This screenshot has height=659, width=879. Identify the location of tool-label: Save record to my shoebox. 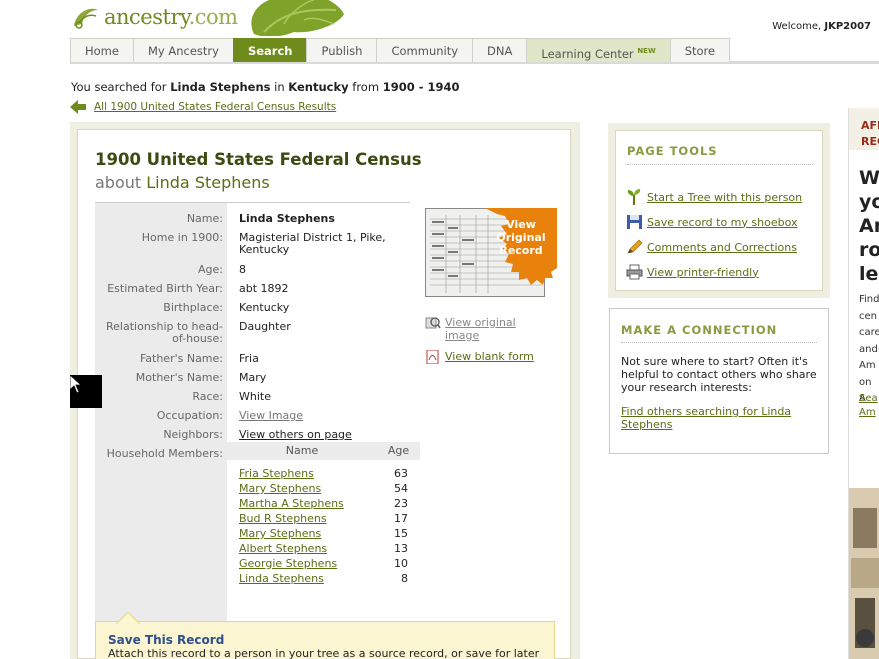
(722, 222).